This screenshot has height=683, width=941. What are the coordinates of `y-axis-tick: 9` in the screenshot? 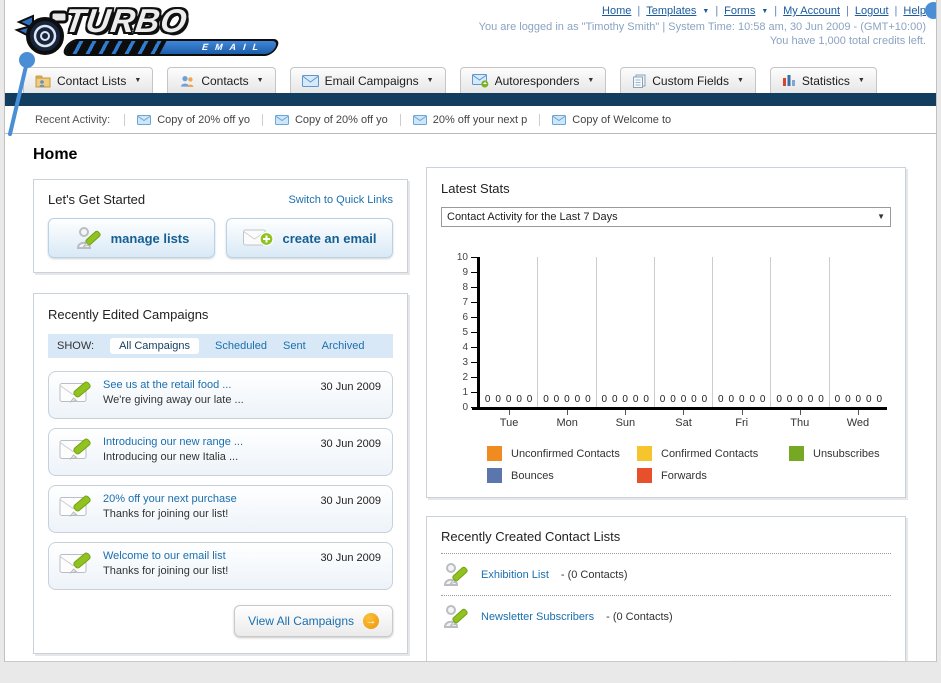 It's located at (469, 272).